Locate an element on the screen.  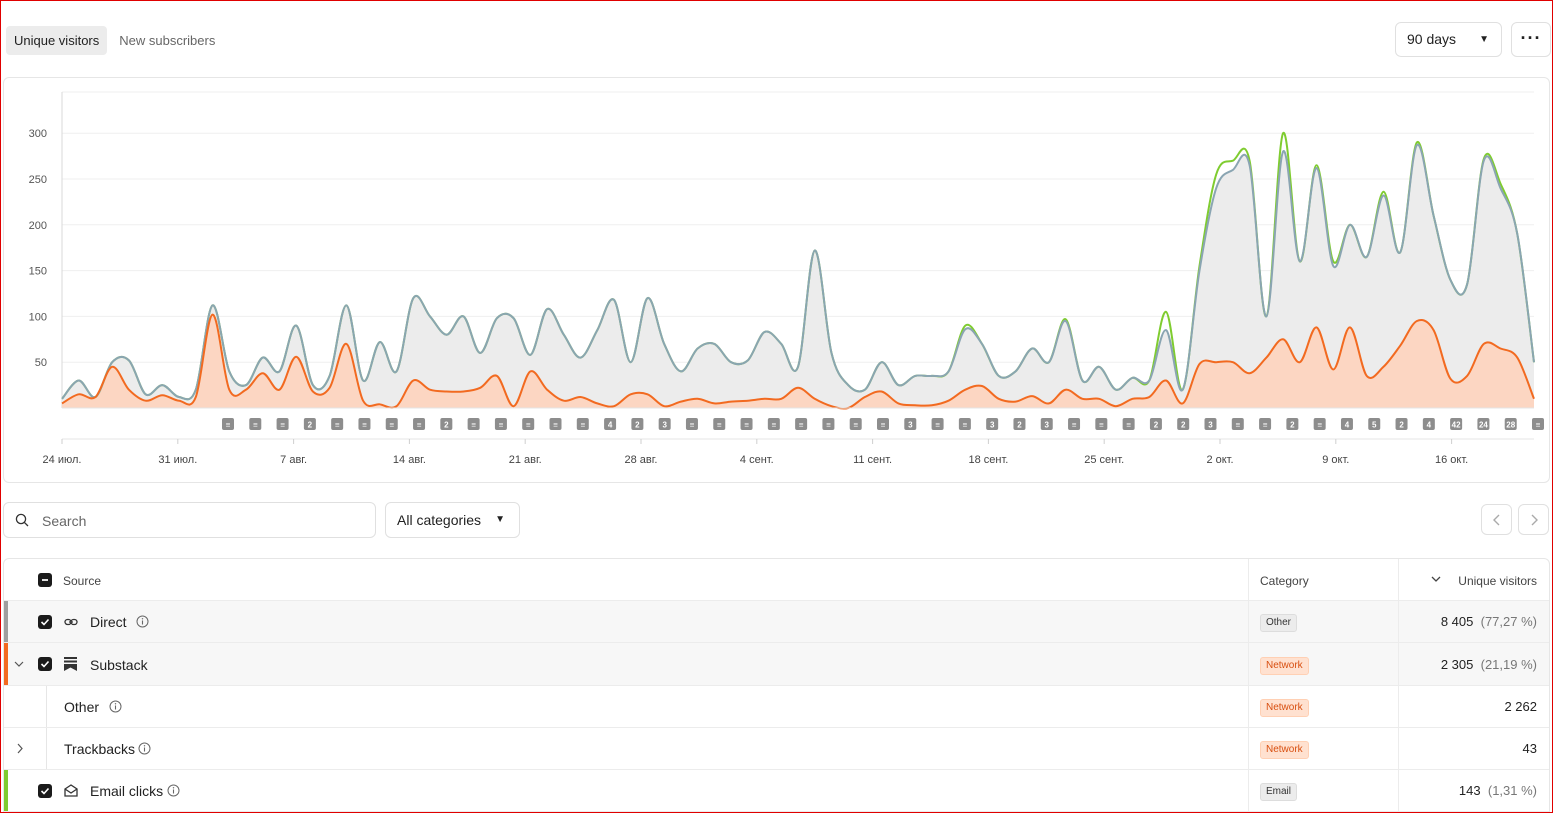
date-range-label: 90 days is located at coordinates (1432, 39).